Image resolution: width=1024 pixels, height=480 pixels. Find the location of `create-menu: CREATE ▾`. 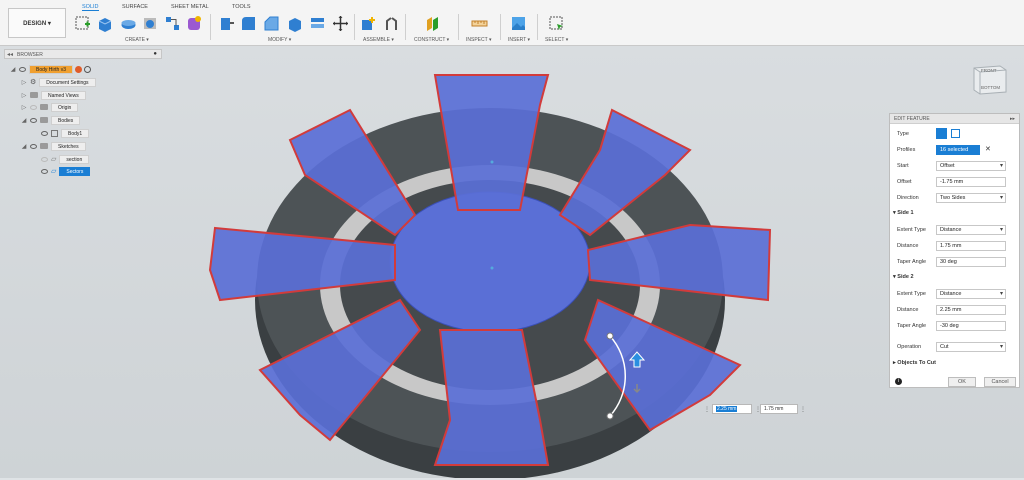

create-menu: CREATE ▾ is located at coordinates (137, 40).